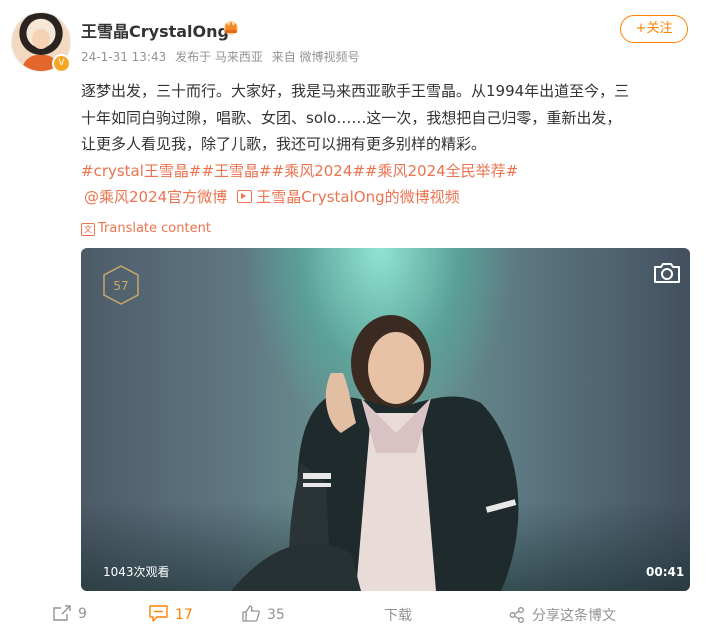 This screenshot has height=625, width=711. Describe the element at coordinates (82, 614) in the screenshot. I see `forward-count: 9` at that location.